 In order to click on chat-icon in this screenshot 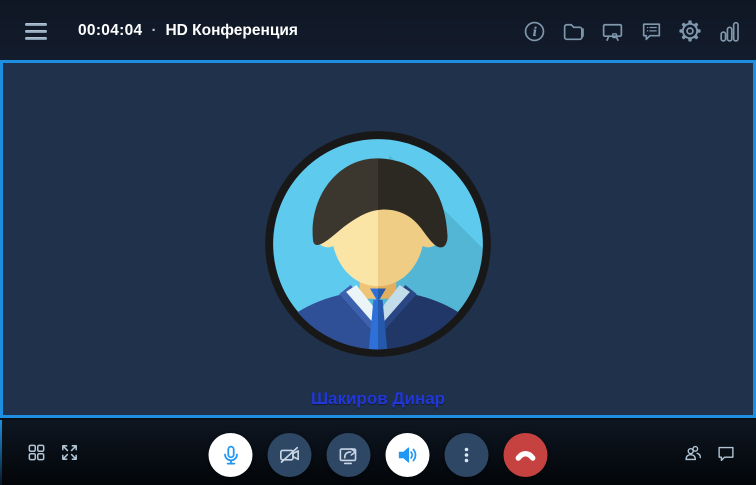, I will do `click(726, 453)`.